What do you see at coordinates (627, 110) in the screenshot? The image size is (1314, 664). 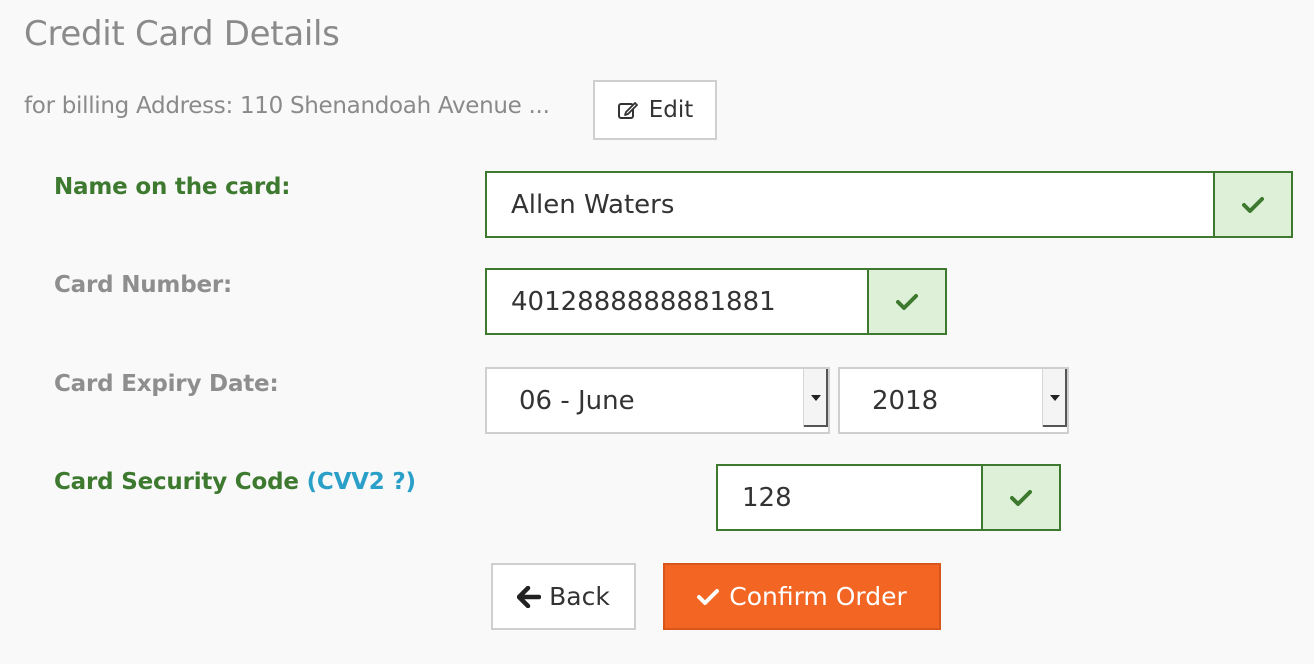 I see `edit-icon` at bounding box center [627, 110].